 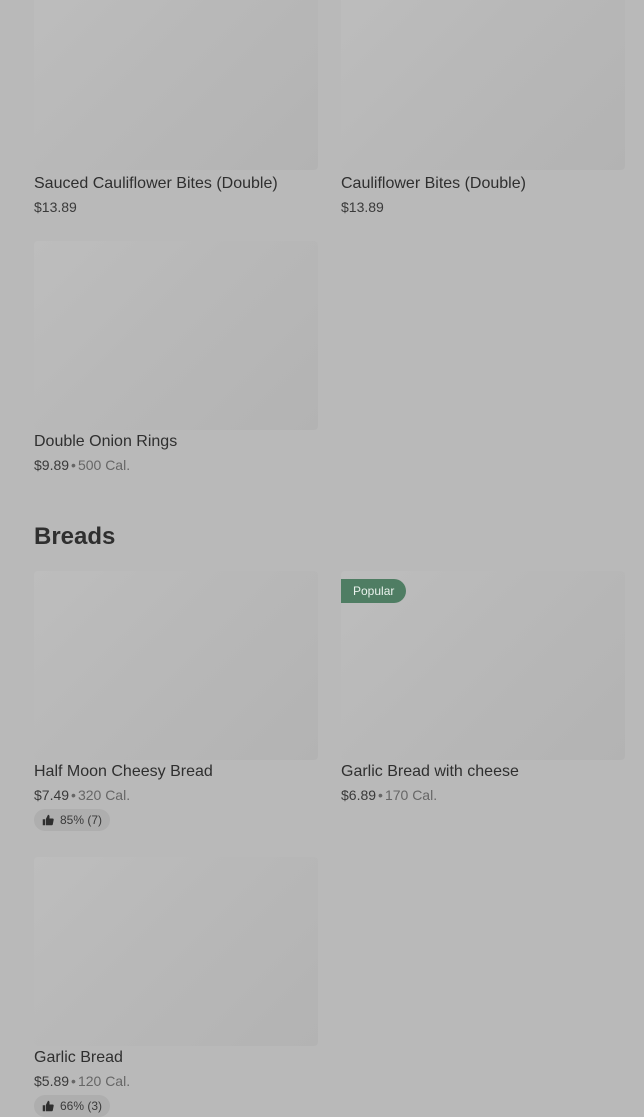 I want to click on item-name: Double Onion Rings, so click(x=106, y=441).